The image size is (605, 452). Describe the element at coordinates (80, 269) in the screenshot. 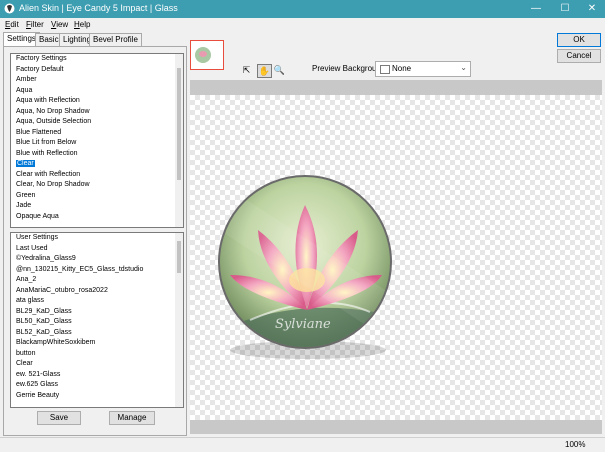

I see `list-item-label: @nn_130215_Kitty_EC5_Glass_tdstudio` at that location.